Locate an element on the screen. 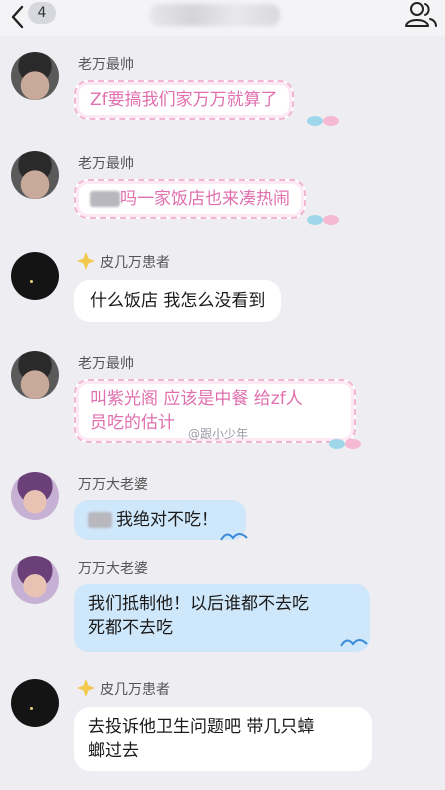  message-text-line-2: 螂过去 is located at coordinates (113, 751).